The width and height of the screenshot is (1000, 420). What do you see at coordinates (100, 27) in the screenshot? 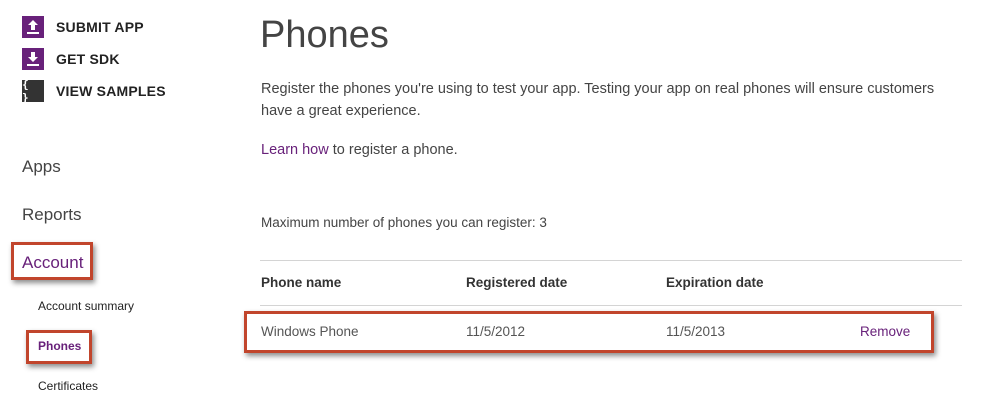
I see `submit-app-label: SUBMIT APP` at bounding box center [100, 27].